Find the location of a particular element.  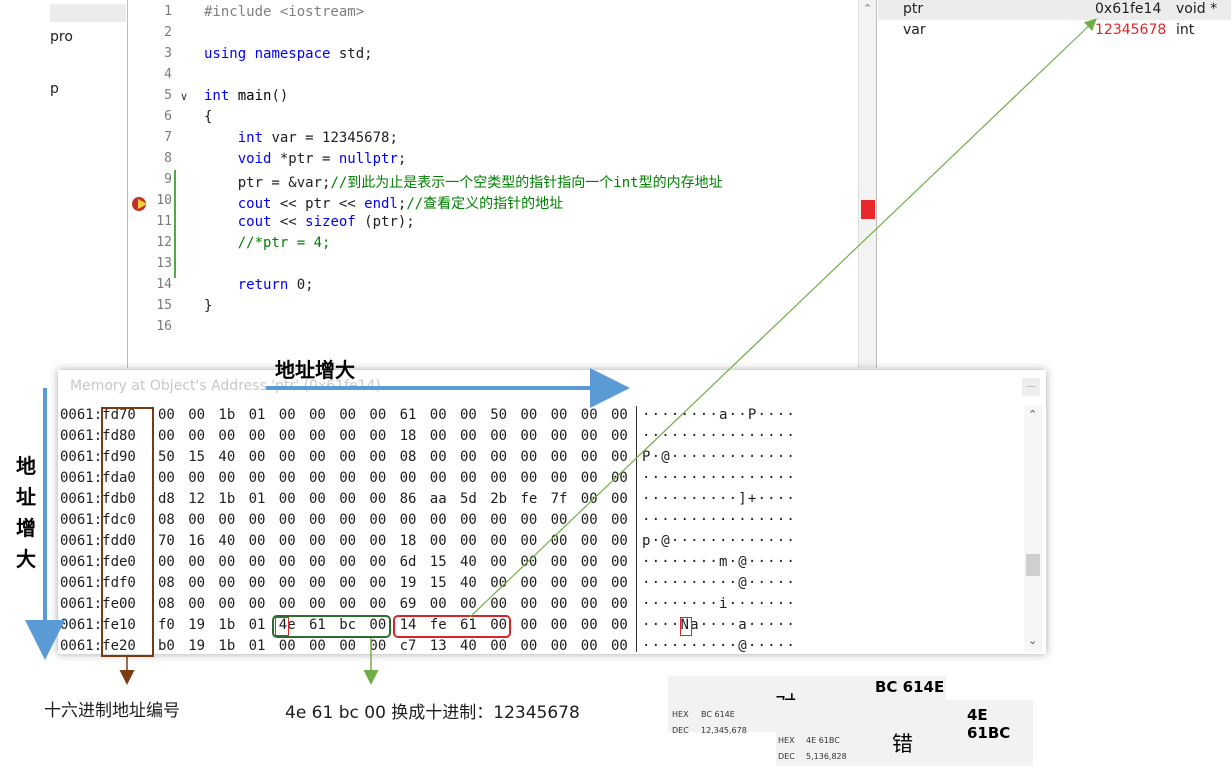

conversion-label: 4e 61 bc 00 换成十进制：12345678 is located at coordinates (432, 713).